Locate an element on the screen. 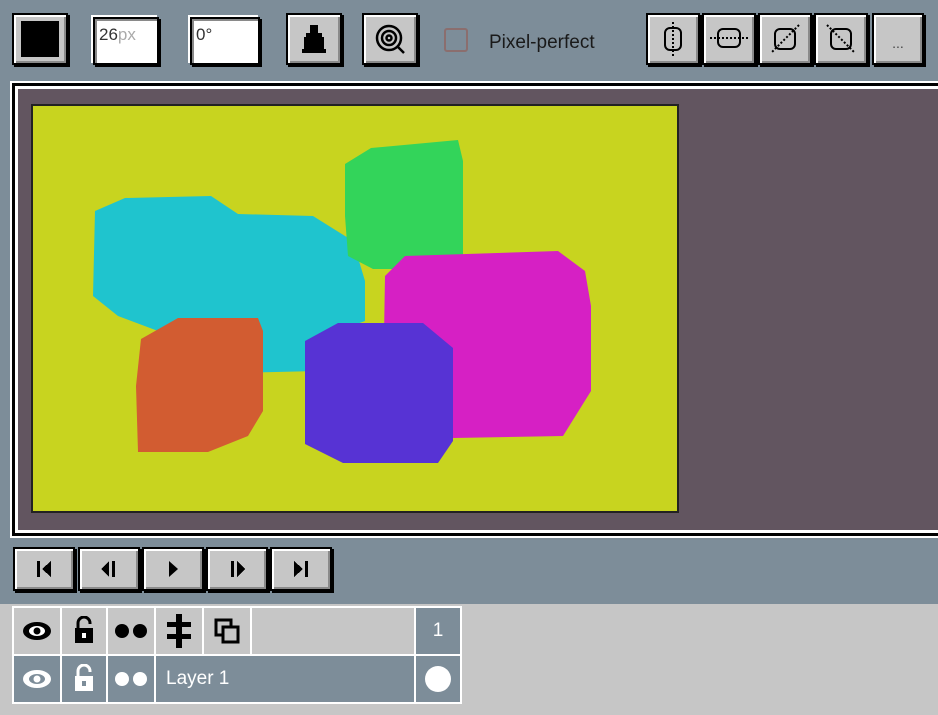  angle-value: 0° is located at coordinates (204, 34).